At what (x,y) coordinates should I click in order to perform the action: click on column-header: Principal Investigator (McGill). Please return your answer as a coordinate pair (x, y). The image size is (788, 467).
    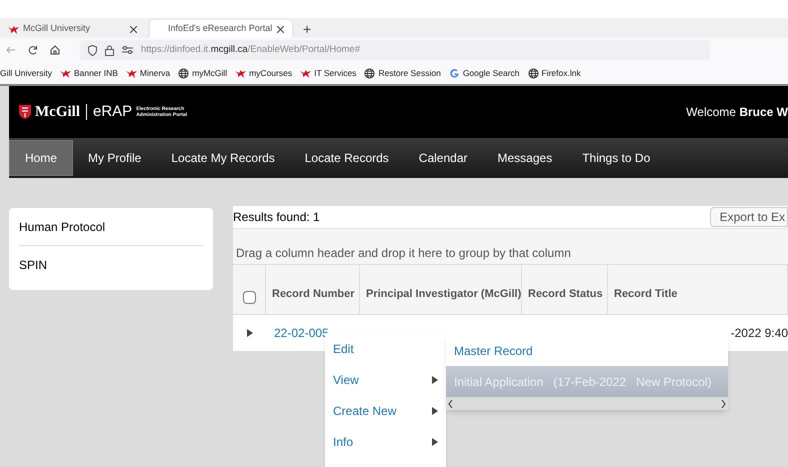
    Looking at the image, I should click on (441, 289).